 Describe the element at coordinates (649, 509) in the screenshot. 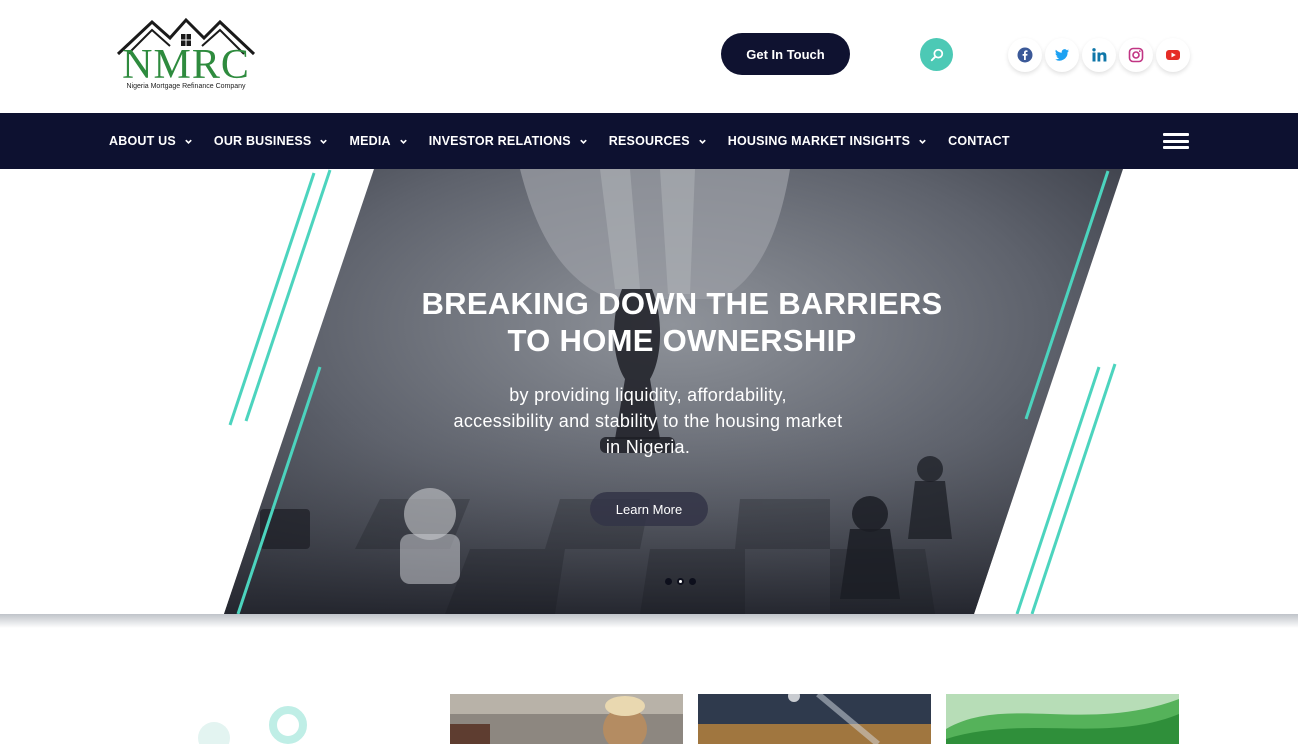

I see `learn-more-button: Learn More` at that location.